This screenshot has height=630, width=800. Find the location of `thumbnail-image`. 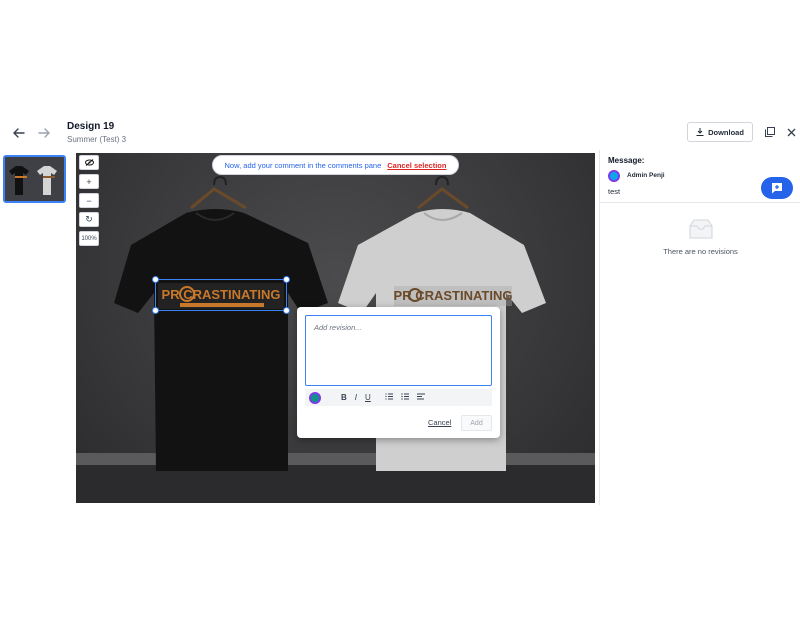

thumbnail-image is located at coordinates (34, 179).